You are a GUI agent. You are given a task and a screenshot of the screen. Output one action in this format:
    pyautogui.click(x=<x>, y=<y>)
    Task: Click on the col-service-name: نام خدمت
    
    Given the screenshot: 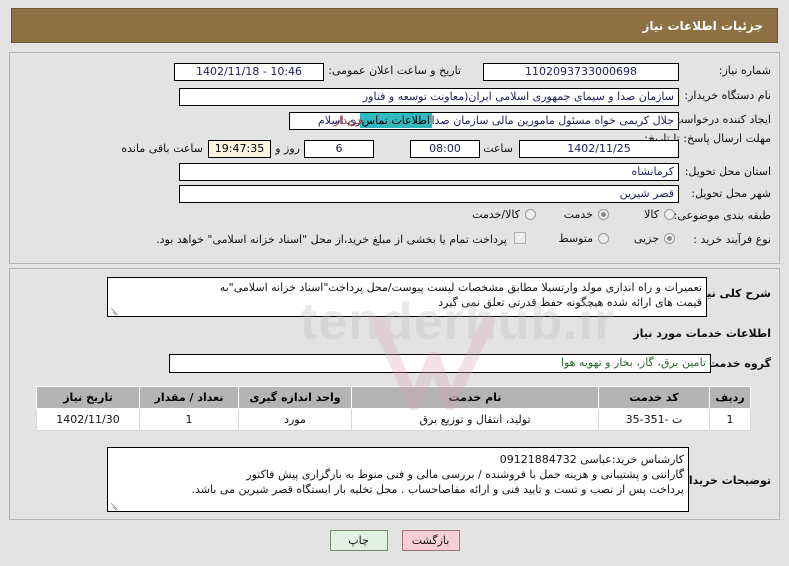 What is the action you would take?
    pyautogui.click(x=475, y=397)
    